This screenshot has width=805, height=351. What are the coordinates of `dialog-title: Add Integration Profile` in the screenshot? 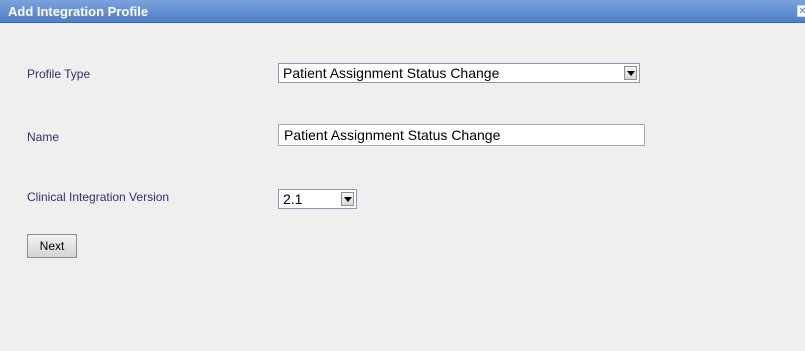 It's located at (78, 11).